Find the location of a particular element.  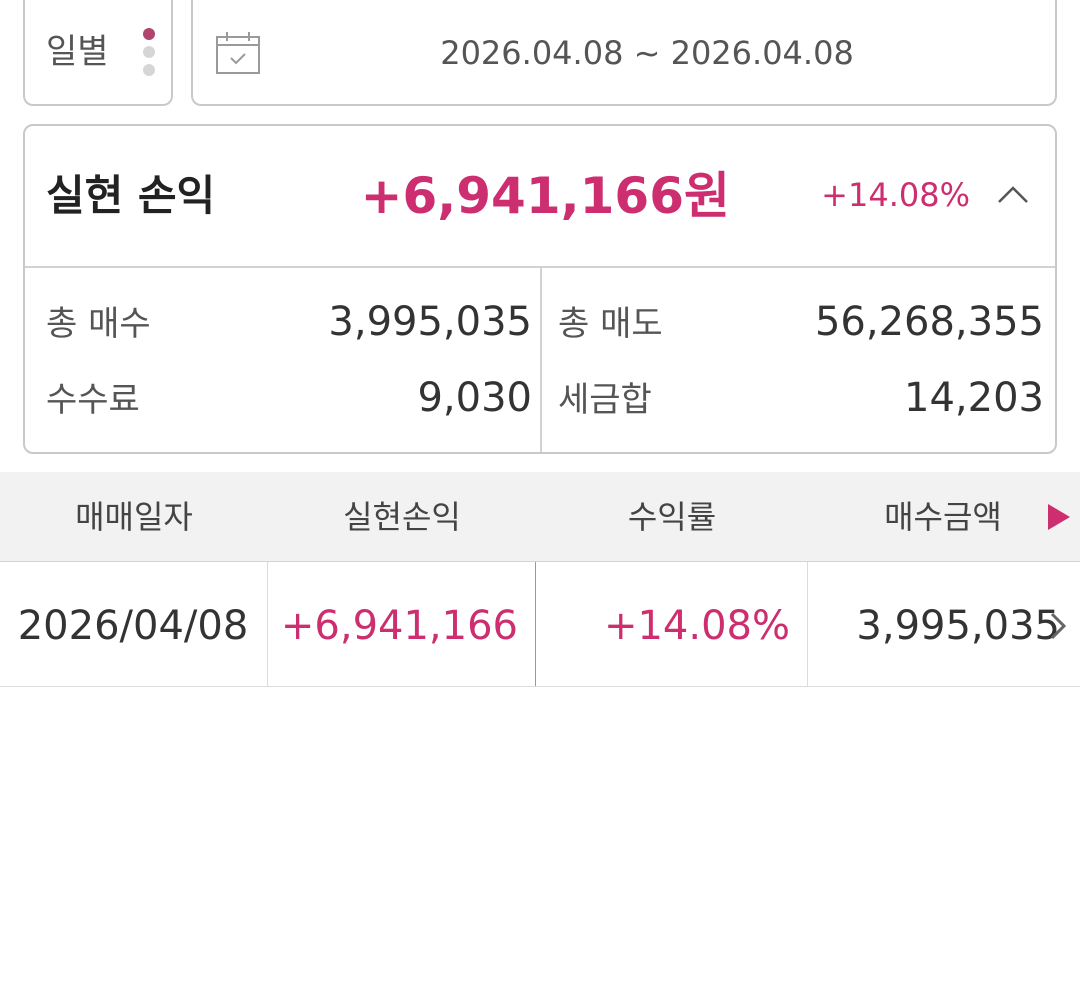

cell-return-rate: +14.08% is located at coordinates (696, 626).